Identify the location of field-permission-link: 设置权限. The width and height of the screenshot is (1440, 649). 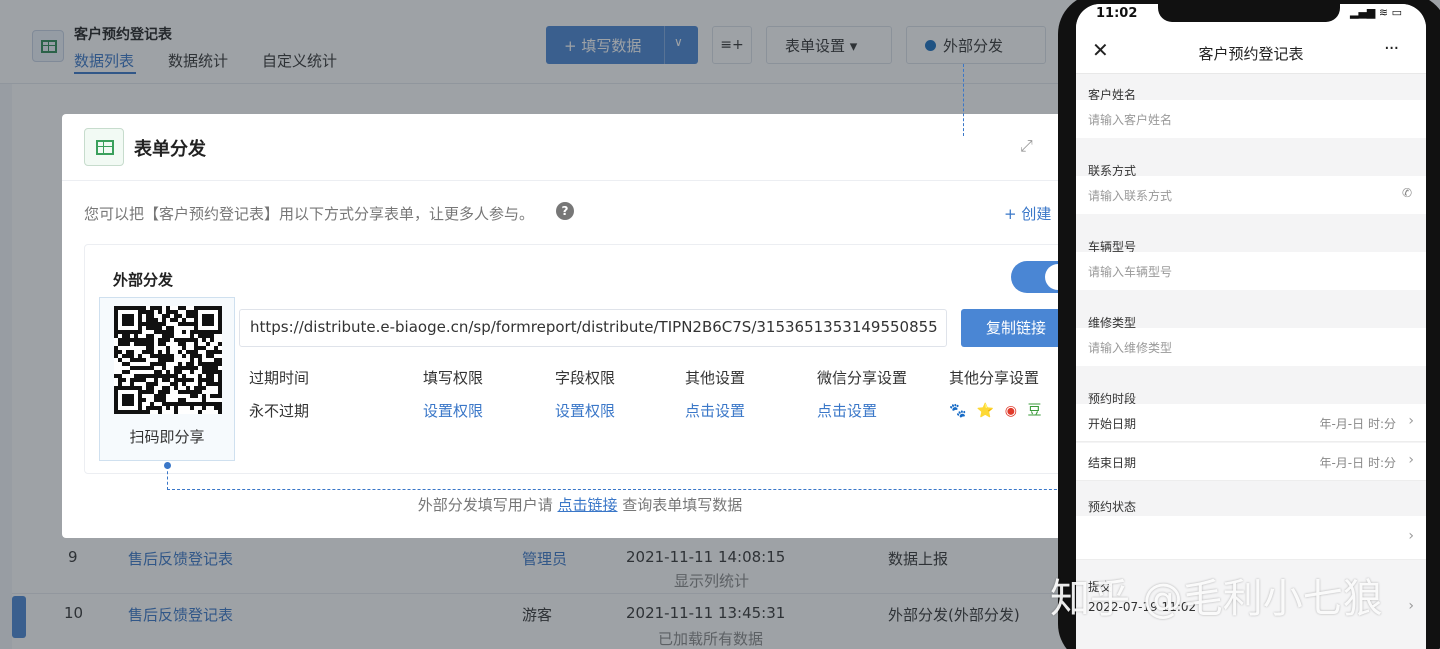
(585, 410).